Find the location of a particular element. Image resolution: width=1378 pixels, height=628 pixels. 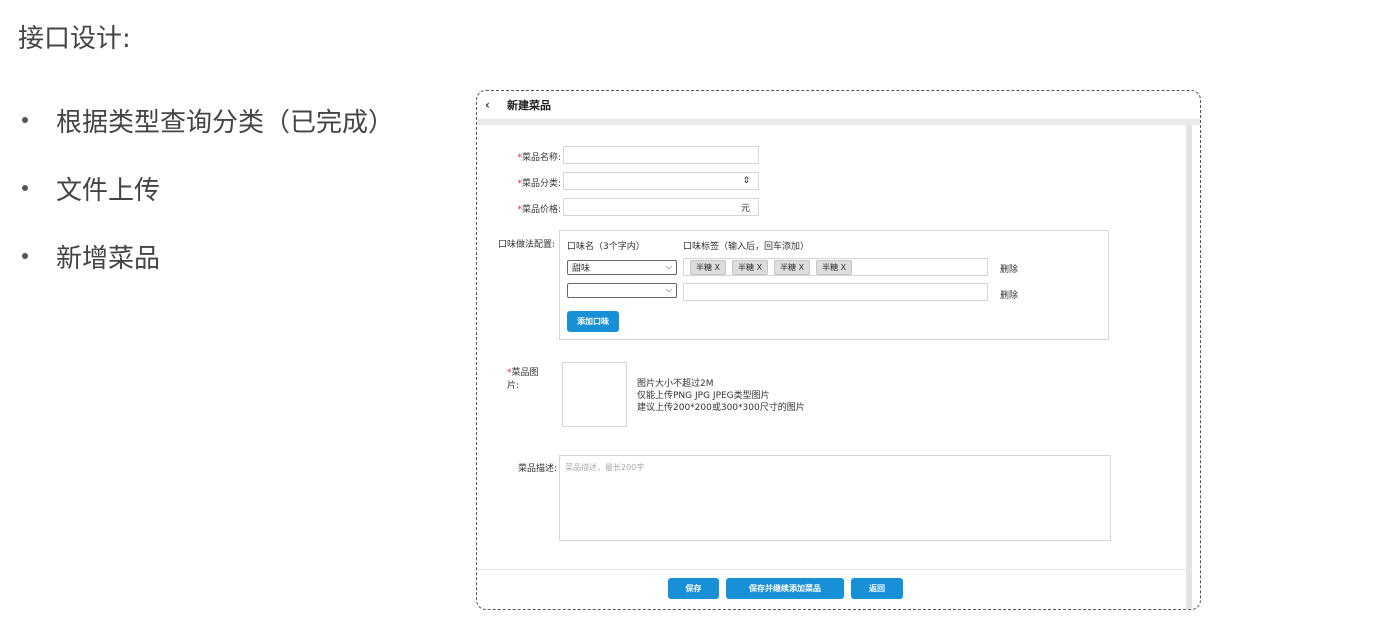

bullet-item: 新增菜品 is located at coordinates (208, 256).